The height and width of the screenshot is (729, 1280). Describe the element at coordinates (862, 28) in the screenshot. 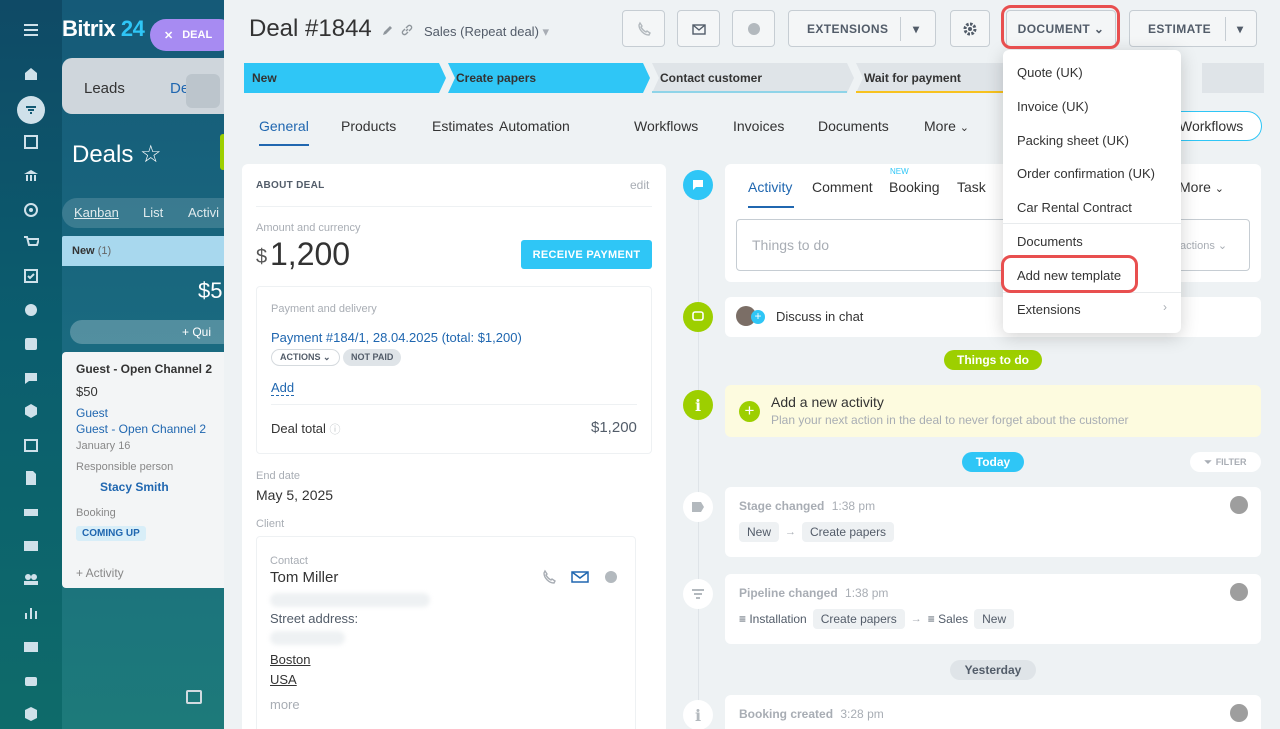

I see `extensions-button: EXTENSIONS ▾` at that location.